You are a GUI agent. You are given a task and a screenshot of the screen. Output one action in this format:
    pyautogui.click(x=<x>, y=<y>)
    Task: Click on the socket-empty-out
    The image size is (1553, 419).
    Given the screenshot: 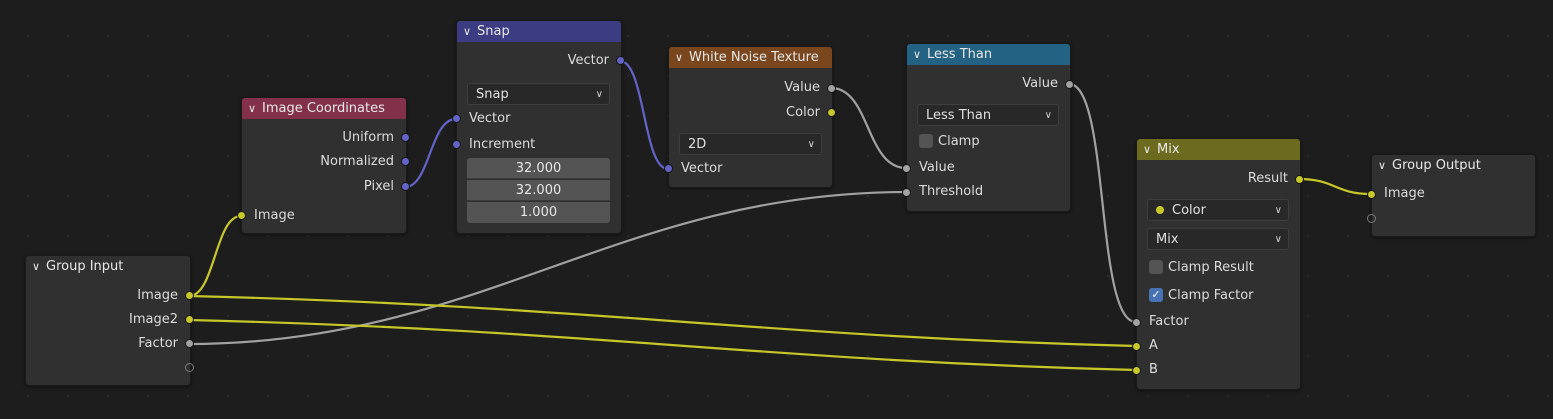 What is the action you would take?
    pyautogui.click(x=189, y=367)
    